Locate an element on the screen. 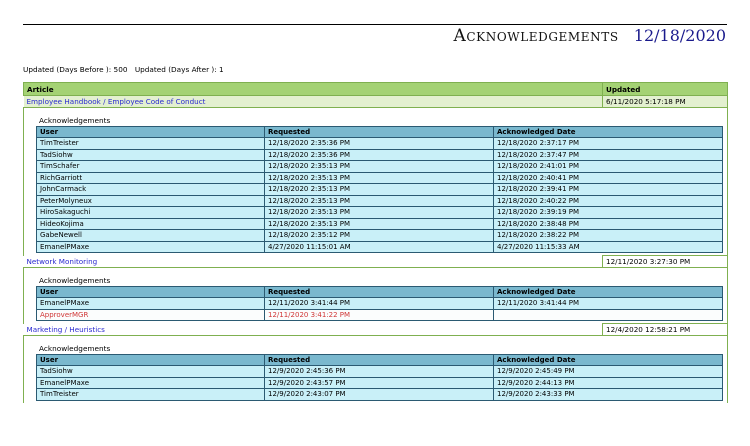  report-title: Acknowledgements 12/18/2020 is located at coordinates (590, 36).